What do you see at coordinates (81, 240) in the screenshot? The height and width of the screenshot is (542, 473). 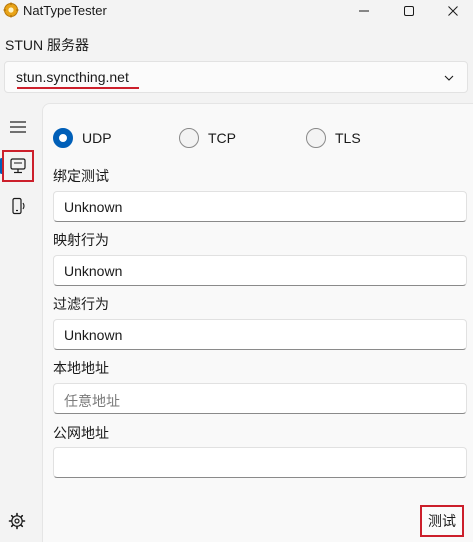 I see `mapping-behavior-label: 映射行为` at bounding box center [81, 240].